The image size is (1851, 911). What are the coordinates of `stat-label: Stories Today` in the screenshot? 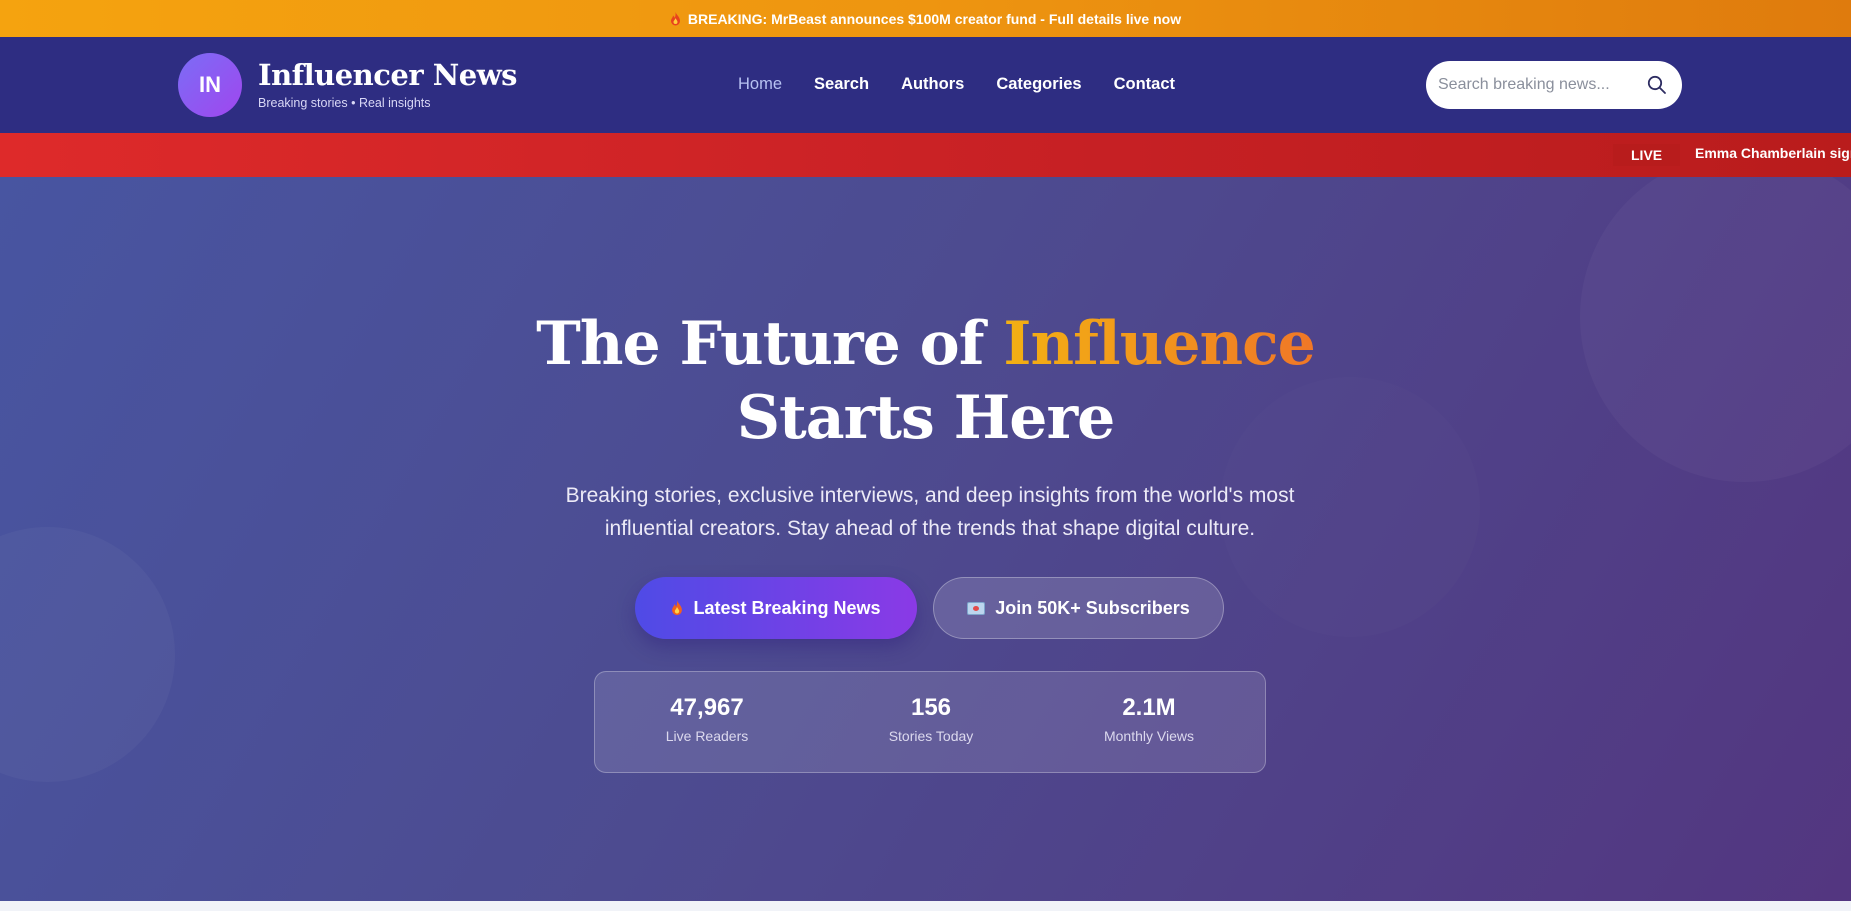 It's located at (931, 736).